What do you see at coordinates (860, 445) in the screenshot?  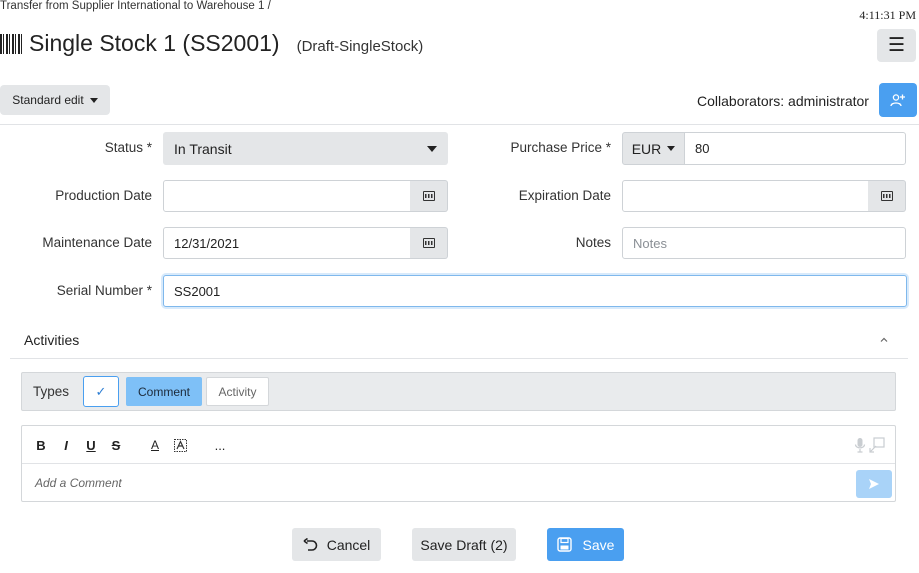 I see `microphone-icon` at bounding box center [860, 445].